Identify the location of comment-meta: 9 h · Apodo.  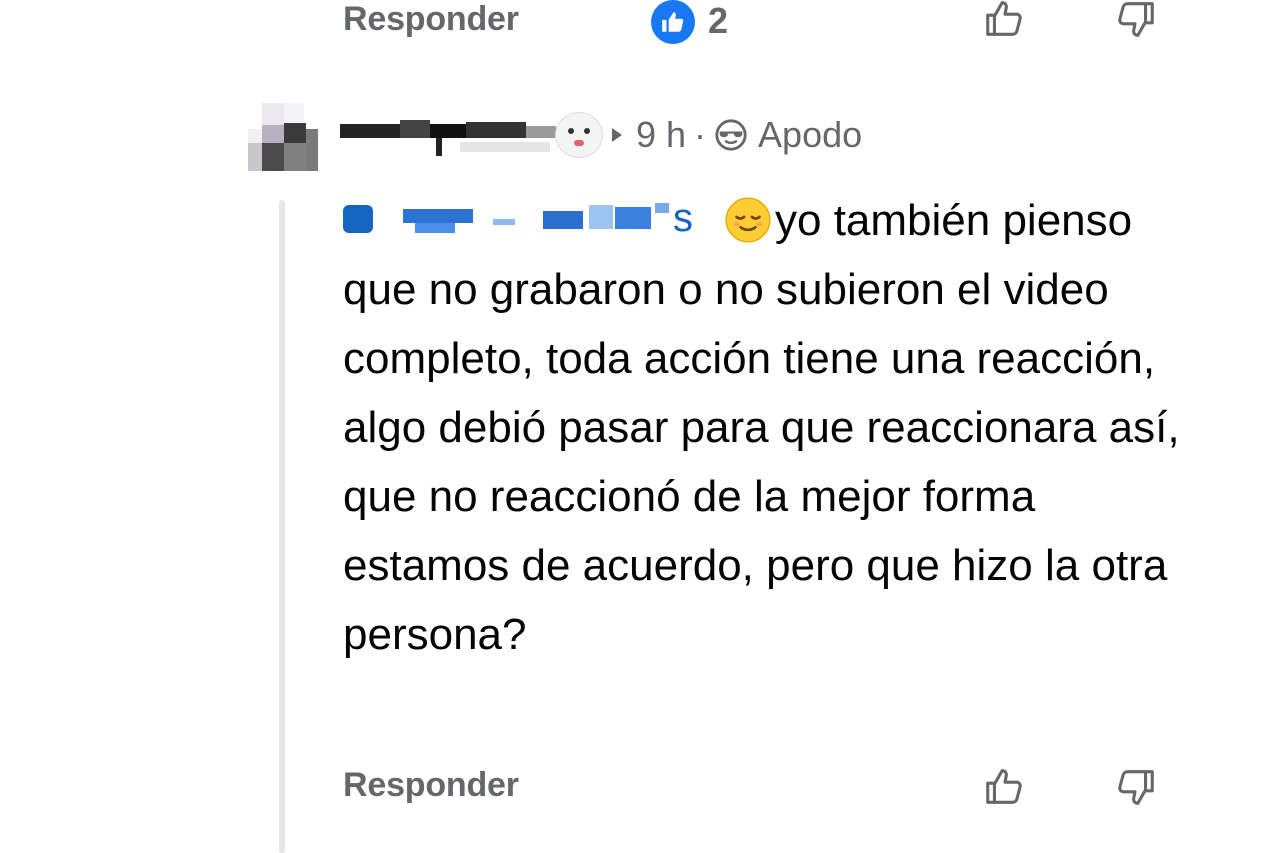
(737, 135).